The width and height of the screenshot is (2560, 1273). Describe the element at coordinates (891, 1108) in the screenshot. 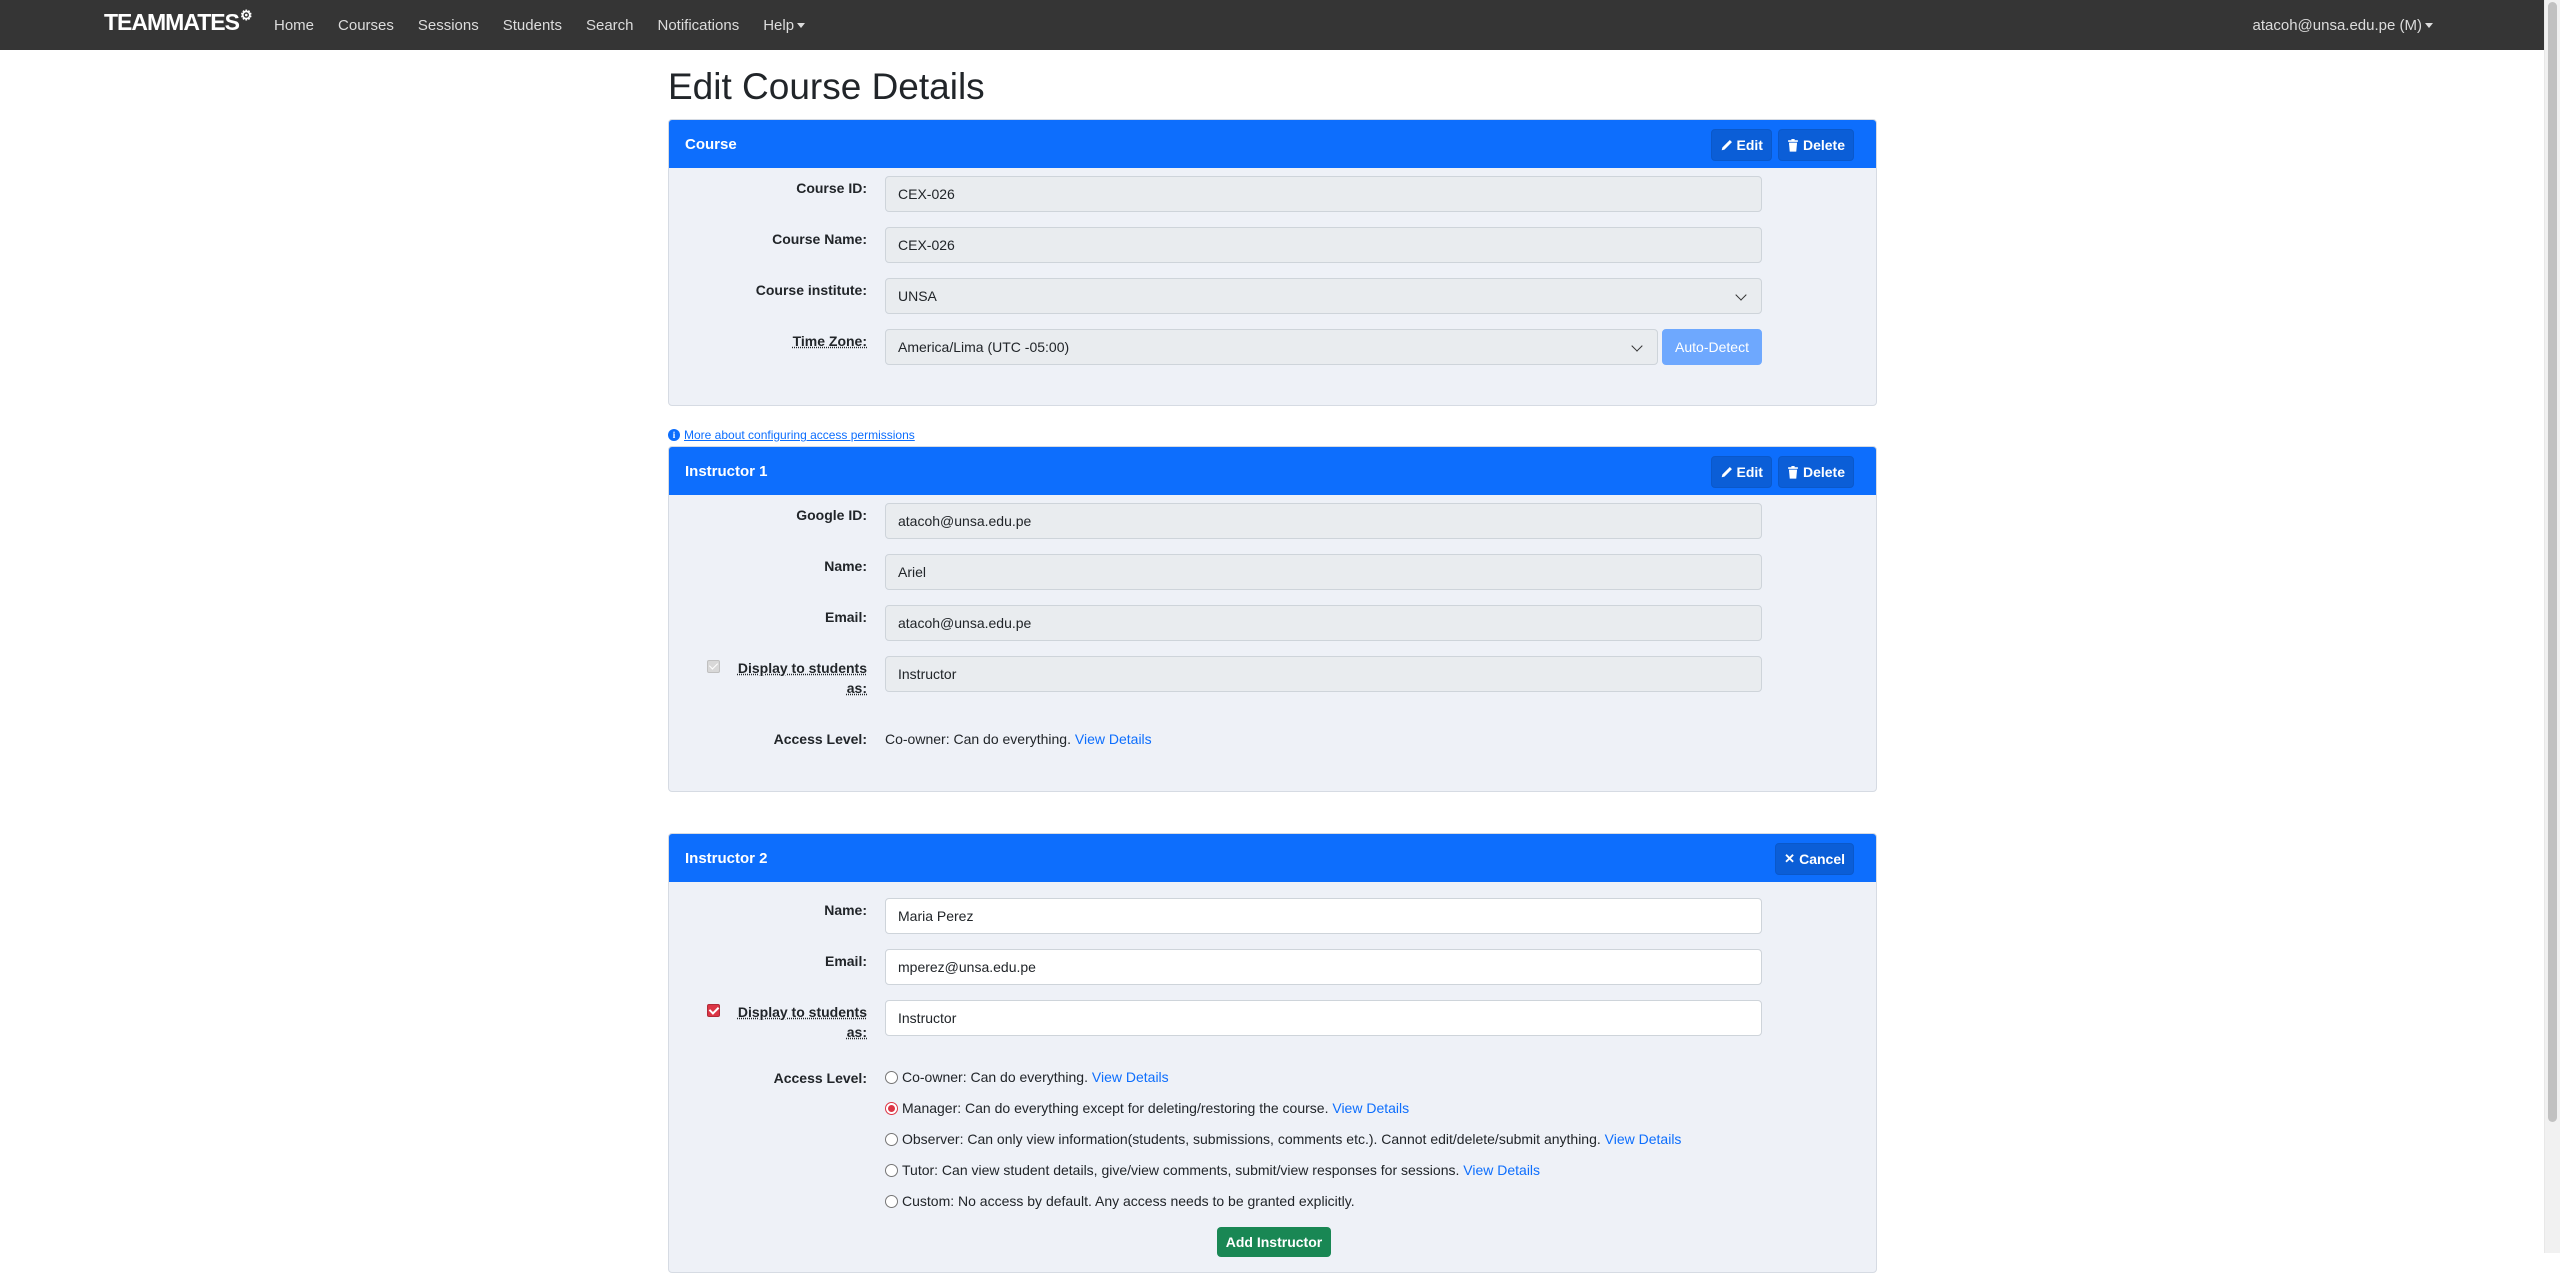

I see `manager-radio` at that location.